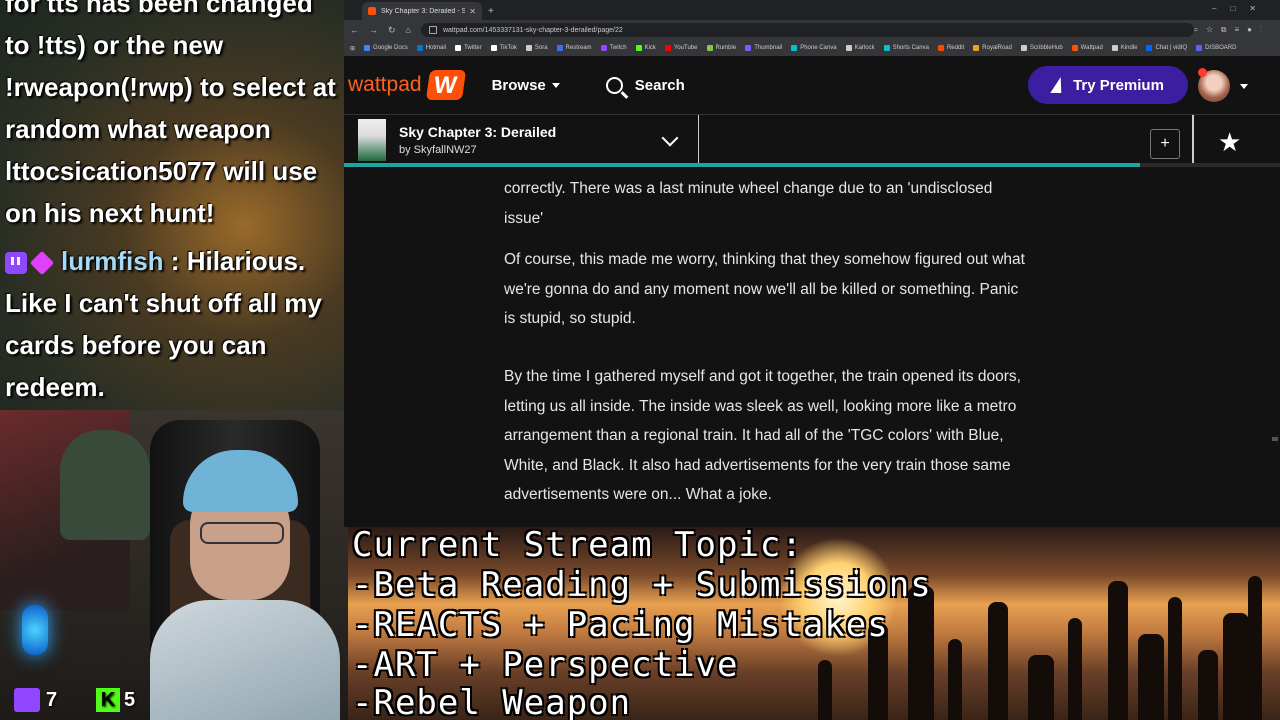 This screenshot has height=720, width=1280. Describe the element at coordinates (432, 30) in the screenshot. I see `site-info-icon` at that location.